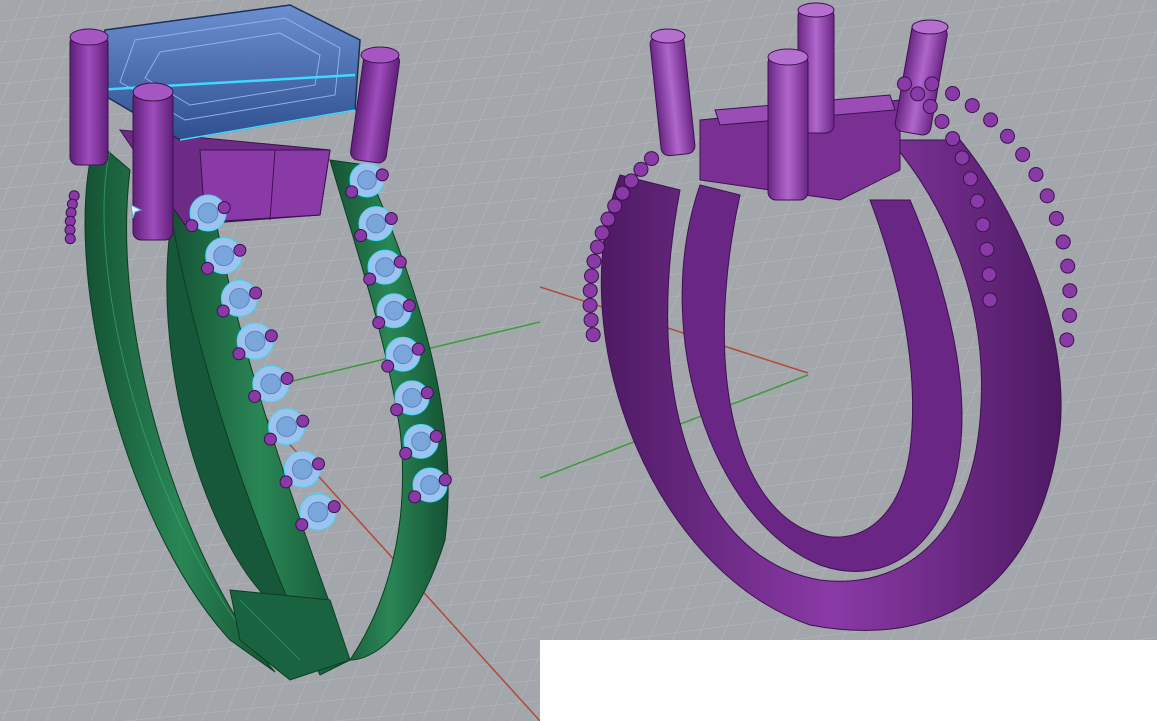 Image resolution: width=1157 pixels, height=721 pixels. What do you see at coordinates (848, 680) in the screenshot?
I see `empty-panel` at bounding box center [848, 680].